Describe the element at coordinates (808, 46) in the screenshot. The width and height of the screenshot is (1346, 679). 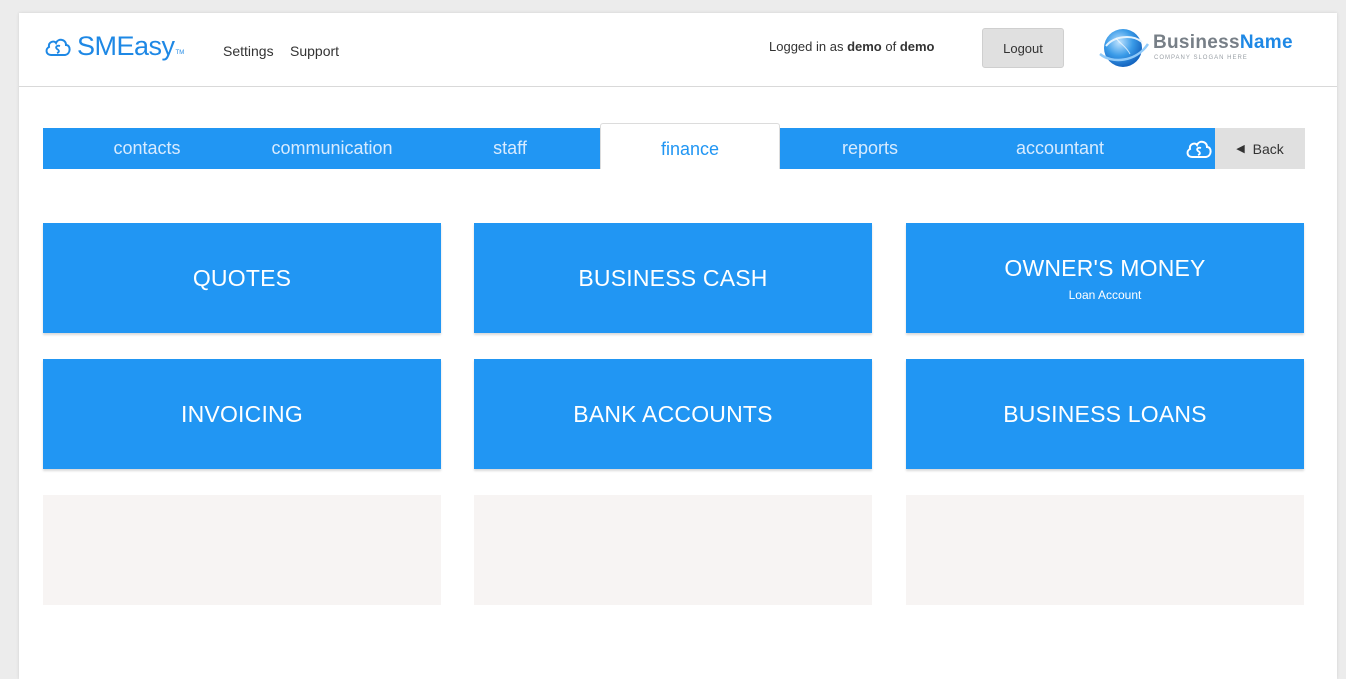
I see `login-prefix: Logged in as` at that location.